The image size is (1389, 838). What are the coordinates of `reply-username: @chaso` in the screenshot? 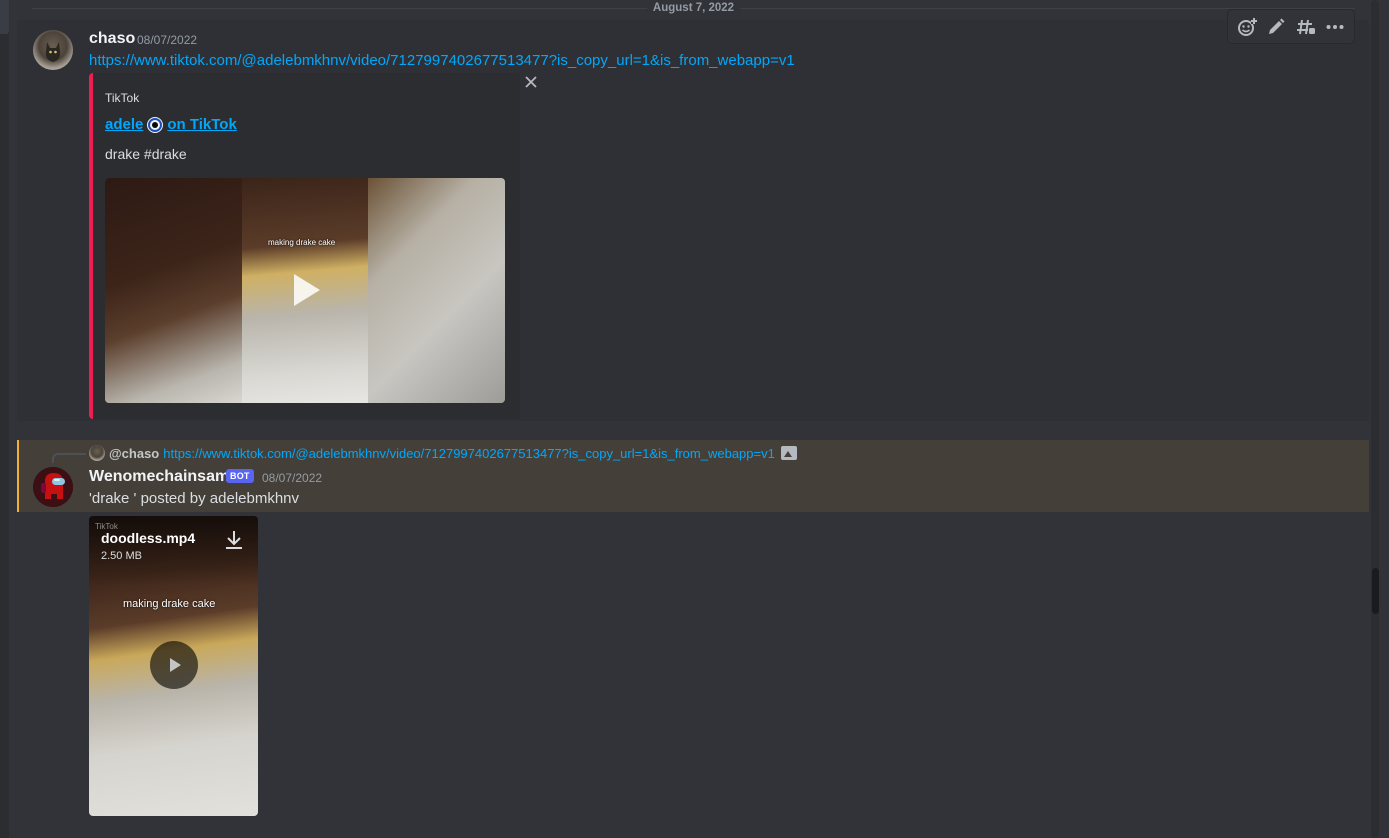 It's located at (134, 453).